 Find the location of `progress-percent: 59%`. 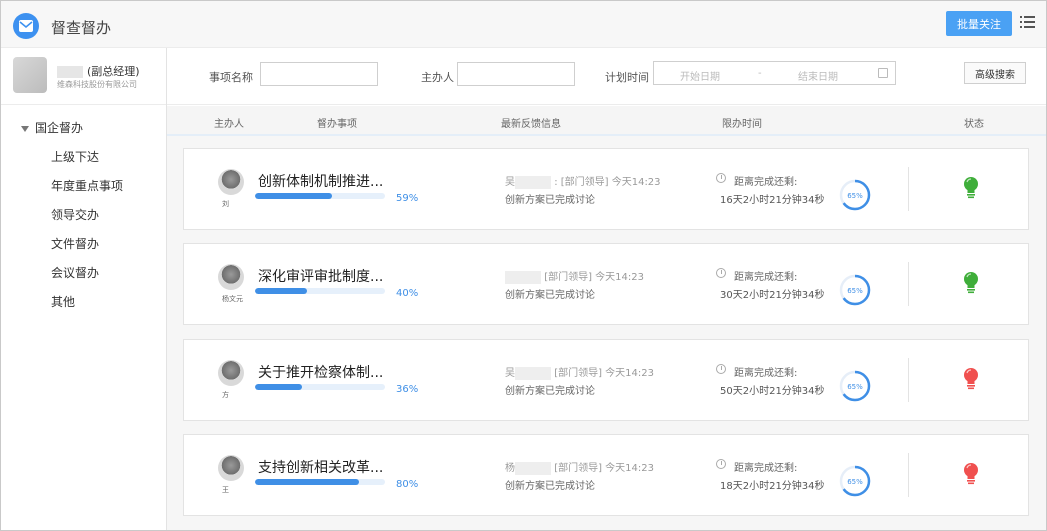

progress-percent: 59% is located at coordinates (407, 198).